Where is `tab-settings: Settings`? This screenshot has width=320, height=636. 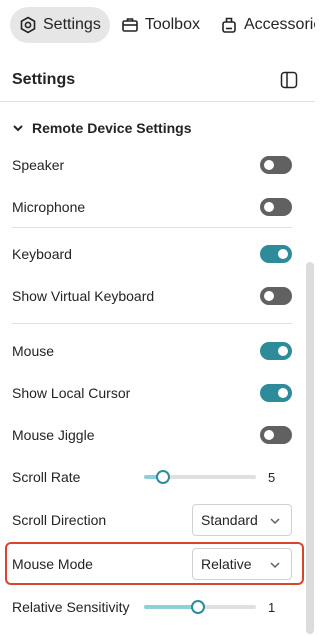 tab-settings: Settings is located at coordinates (60, 25).